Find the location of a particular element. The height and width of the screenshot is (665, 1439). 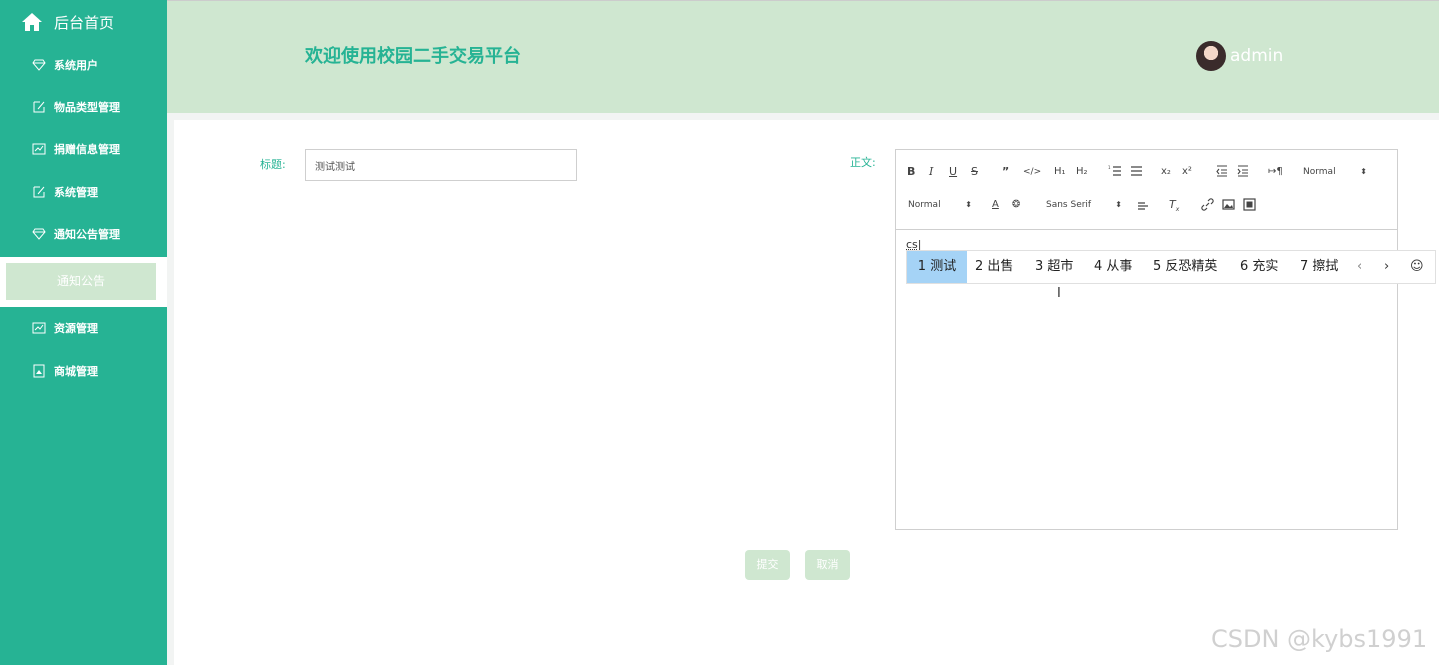

ime-candidate-number: 5 is located at coordinates (1157, 266).